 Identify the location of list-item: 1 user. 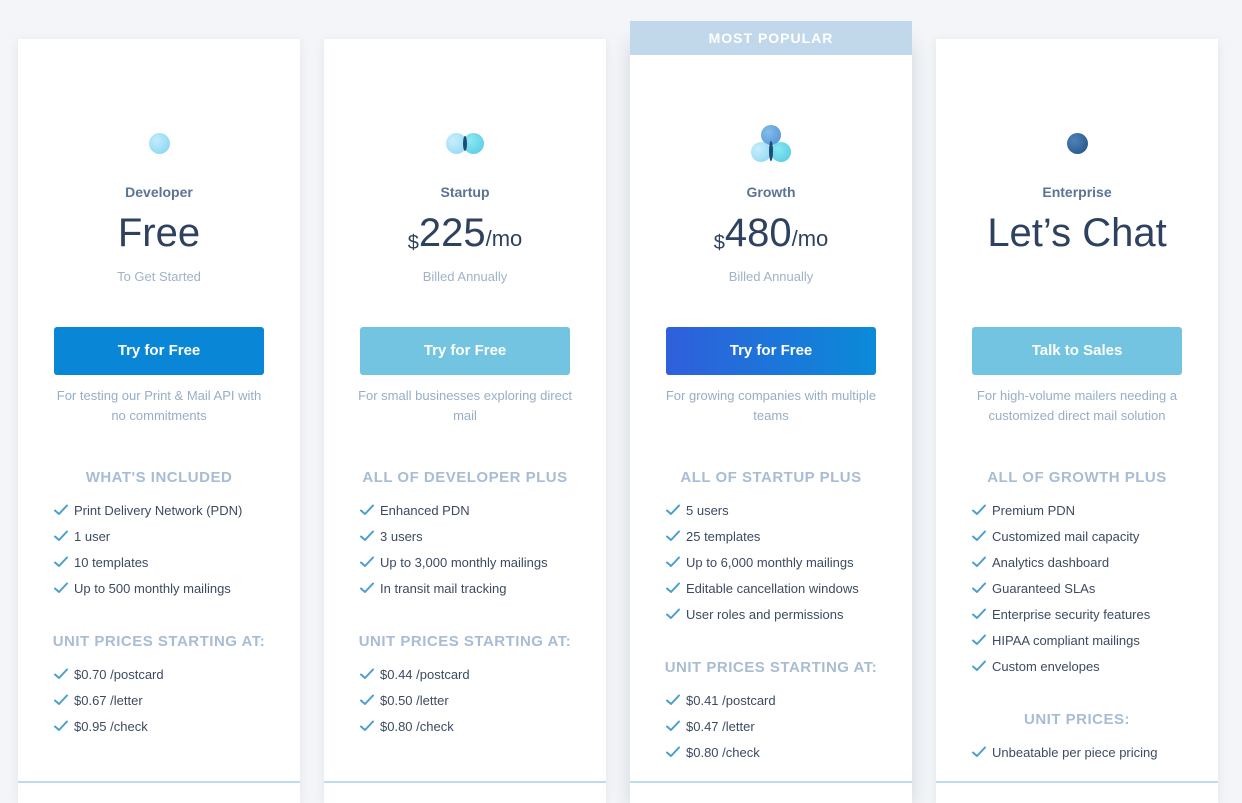
(148, 536).